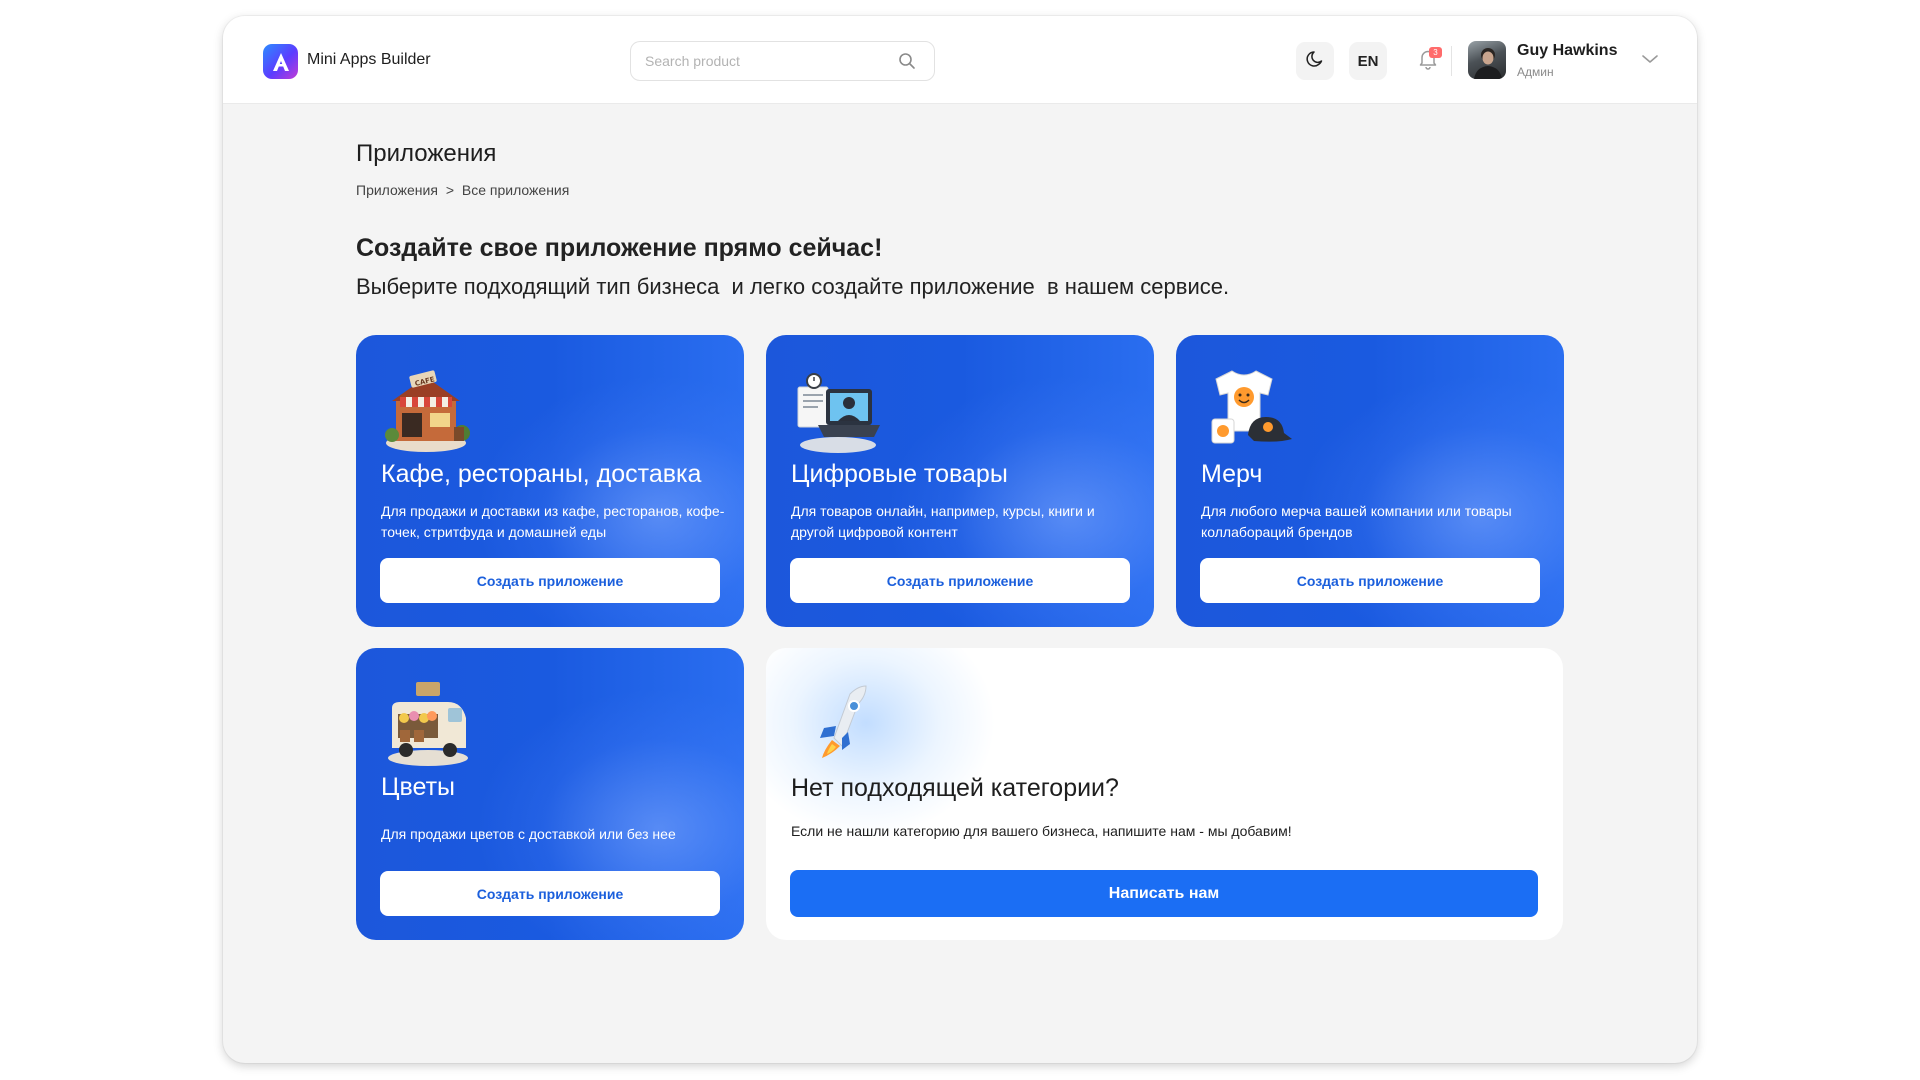 This screenshot has height=1080, width=1920. Describe the element at coordinates (1368, 61) in the screenshot. I see `language-button: EN` at that location.